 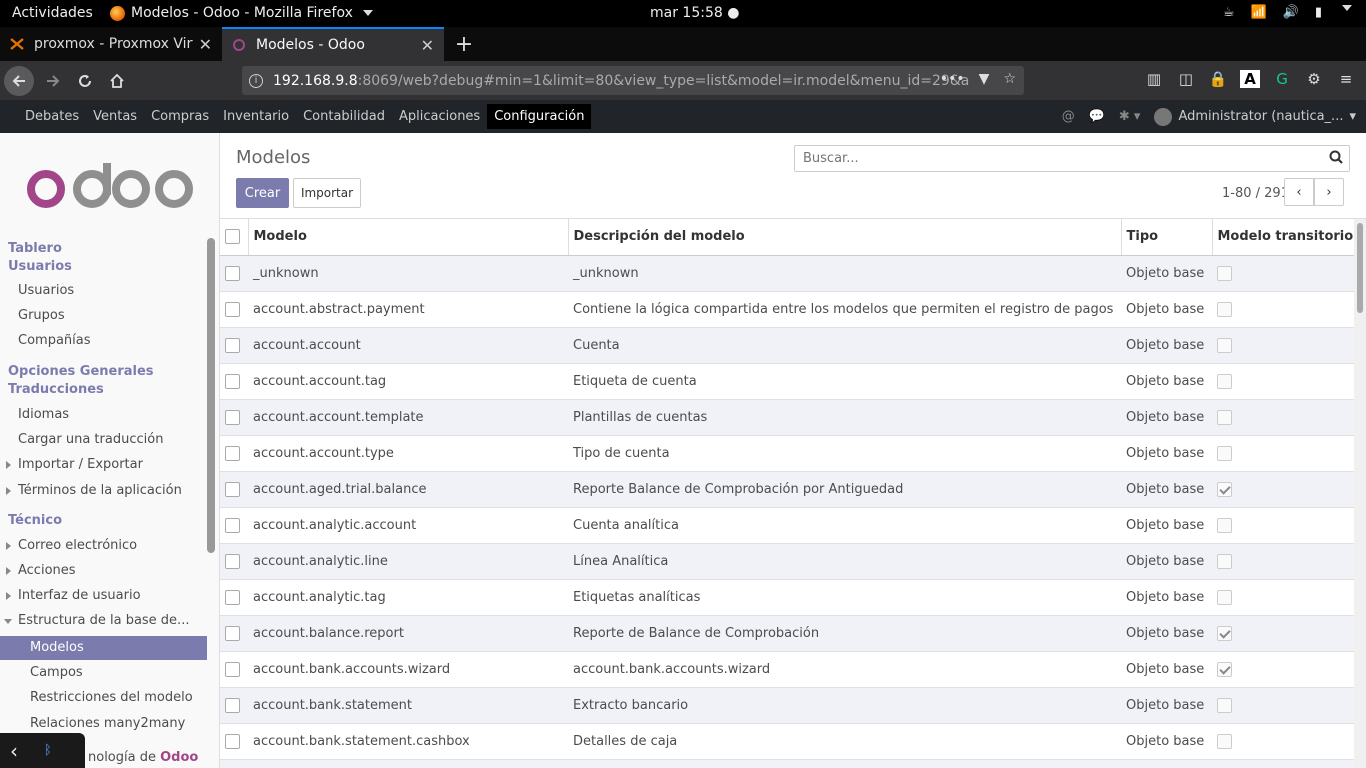 I want to click on sidebar-item-interfaz: Interfaz de usuario, so click(x=103, y=596).